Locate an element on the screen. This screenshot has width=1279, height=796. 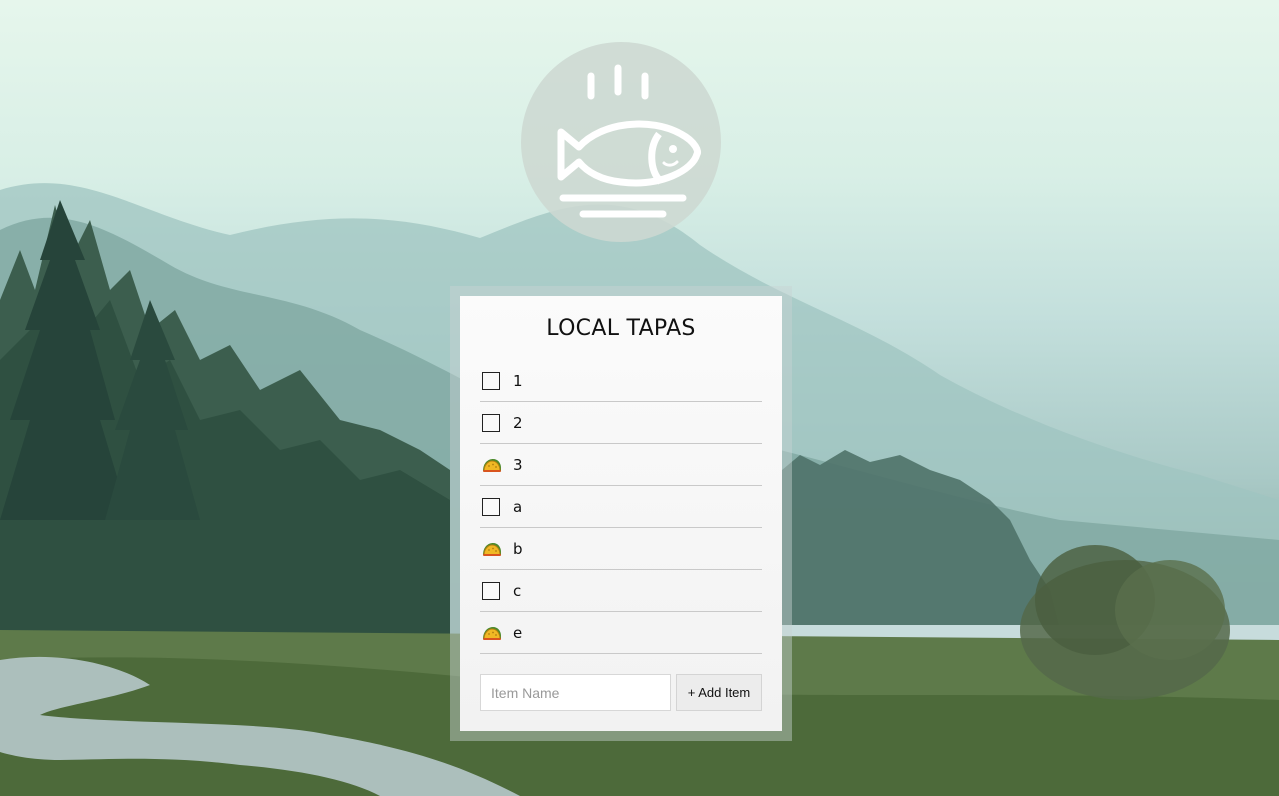
list-item-label: a is located at coordinates (518, 506).